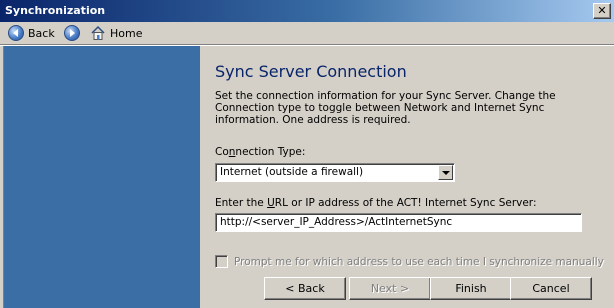  Describe the element at coordinates (307, 11) in the screenshot. I see `title-bar: Synchronization ✕` at that location.